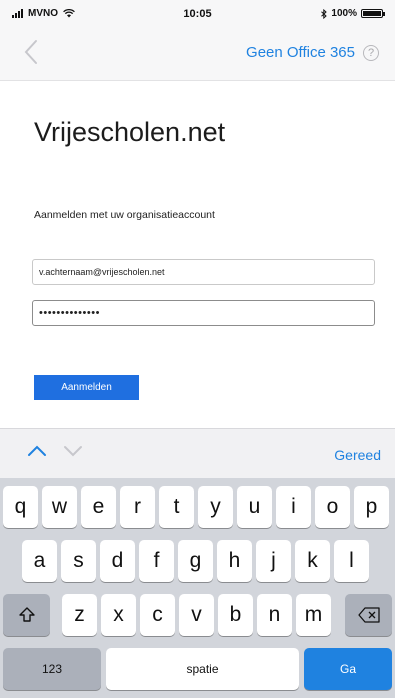 The image size is (395, 698). What do you see at coordinates (254, 507) in the screenshot?
I see `key-u: u` at bounding box center [254, 507].